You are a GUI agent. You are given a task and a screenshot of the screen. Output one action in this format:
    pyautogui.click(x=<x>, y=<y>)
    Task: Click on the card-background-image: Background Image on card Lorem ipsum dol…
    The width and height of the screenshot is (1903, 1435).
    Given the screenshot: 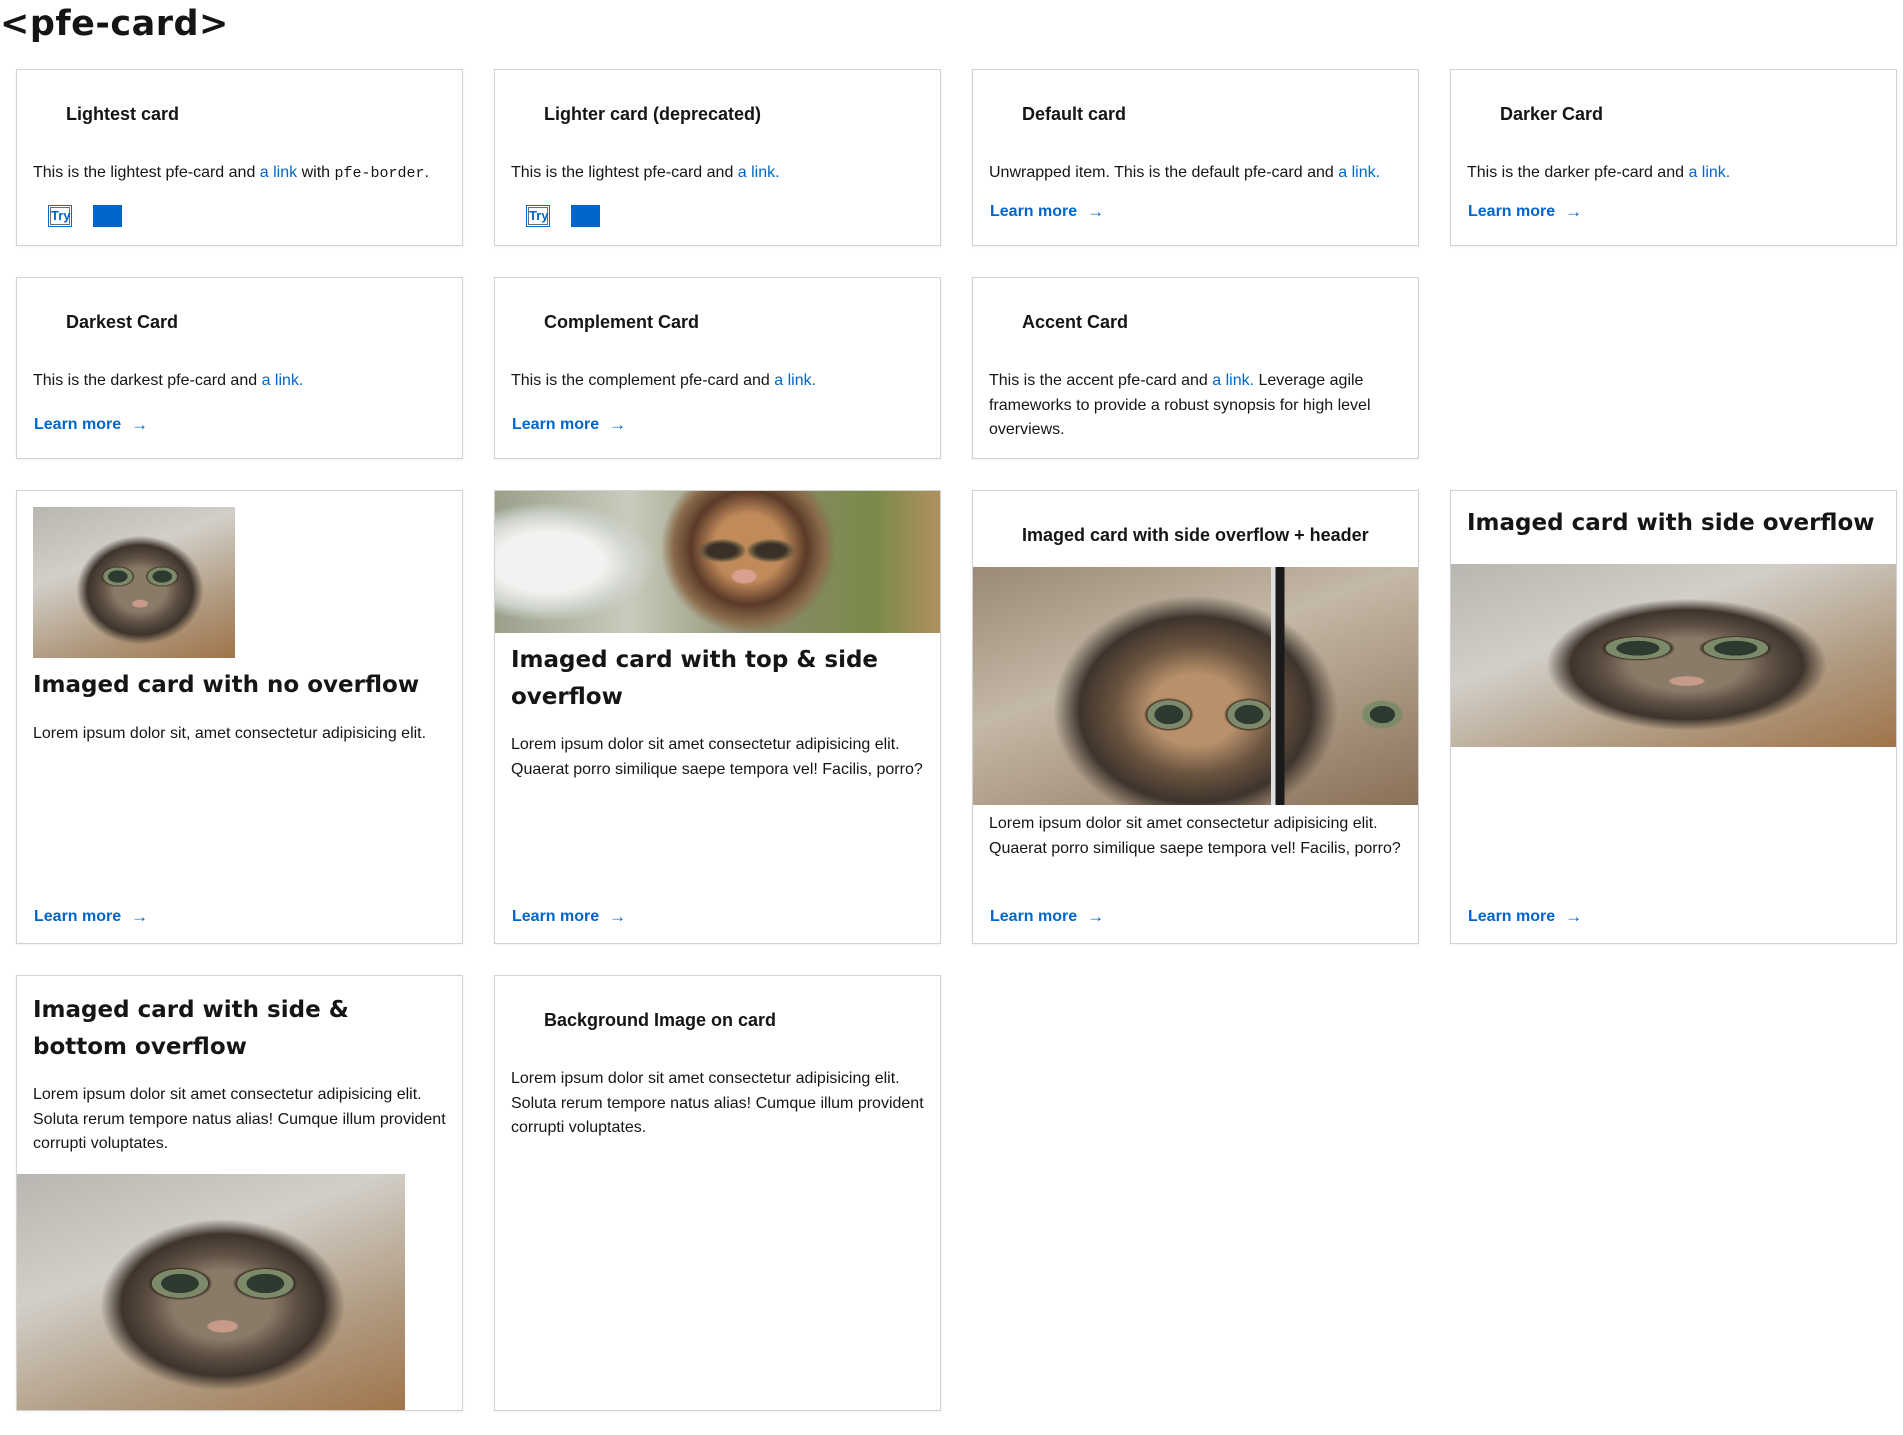 What is the action you would take?
    pyautogui.click(x=717, y=1193)
    